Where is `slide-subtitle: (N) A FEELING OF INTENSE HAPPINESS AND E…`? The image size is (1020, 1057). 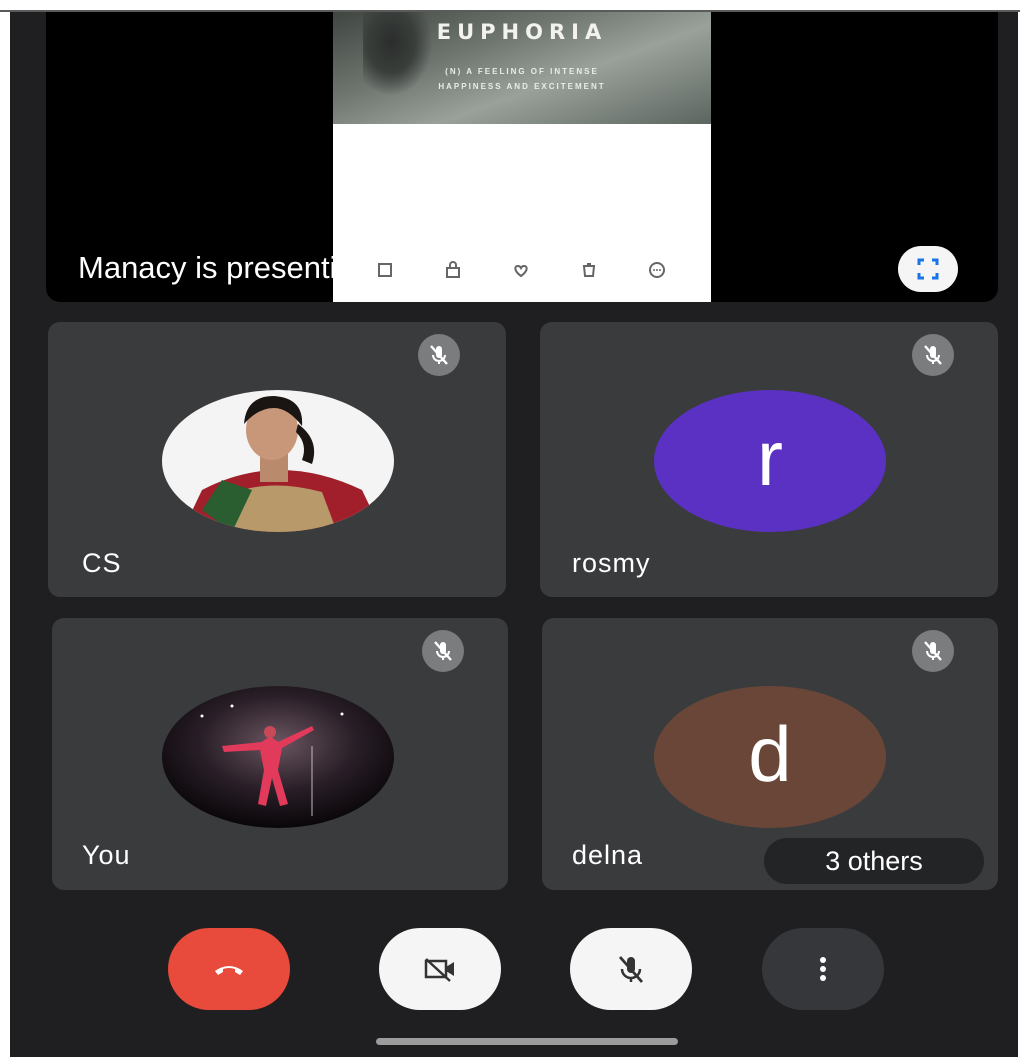
slide-subtitle: (N) A FEELING OF INTENSE HAPPINESS AND E… is located at coordinates (522, 79).